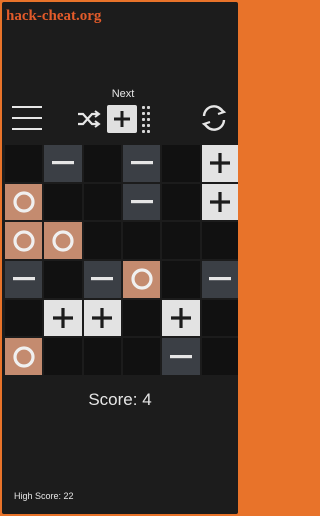 The height and width of the screenshot is (516, 320). Describe the element at coordinates (123, 94) in the screenshot. I see `next-label: Next` at that location.